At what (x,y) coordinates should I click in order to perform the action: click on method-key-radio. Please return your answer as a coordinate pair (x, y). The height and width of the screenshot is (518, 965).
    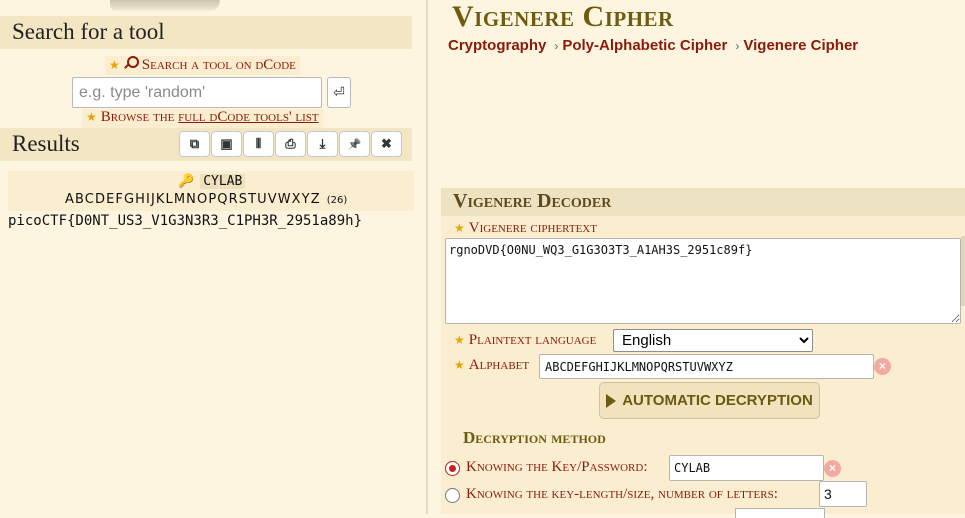
    Looking at the image, I should click on (452, 468).